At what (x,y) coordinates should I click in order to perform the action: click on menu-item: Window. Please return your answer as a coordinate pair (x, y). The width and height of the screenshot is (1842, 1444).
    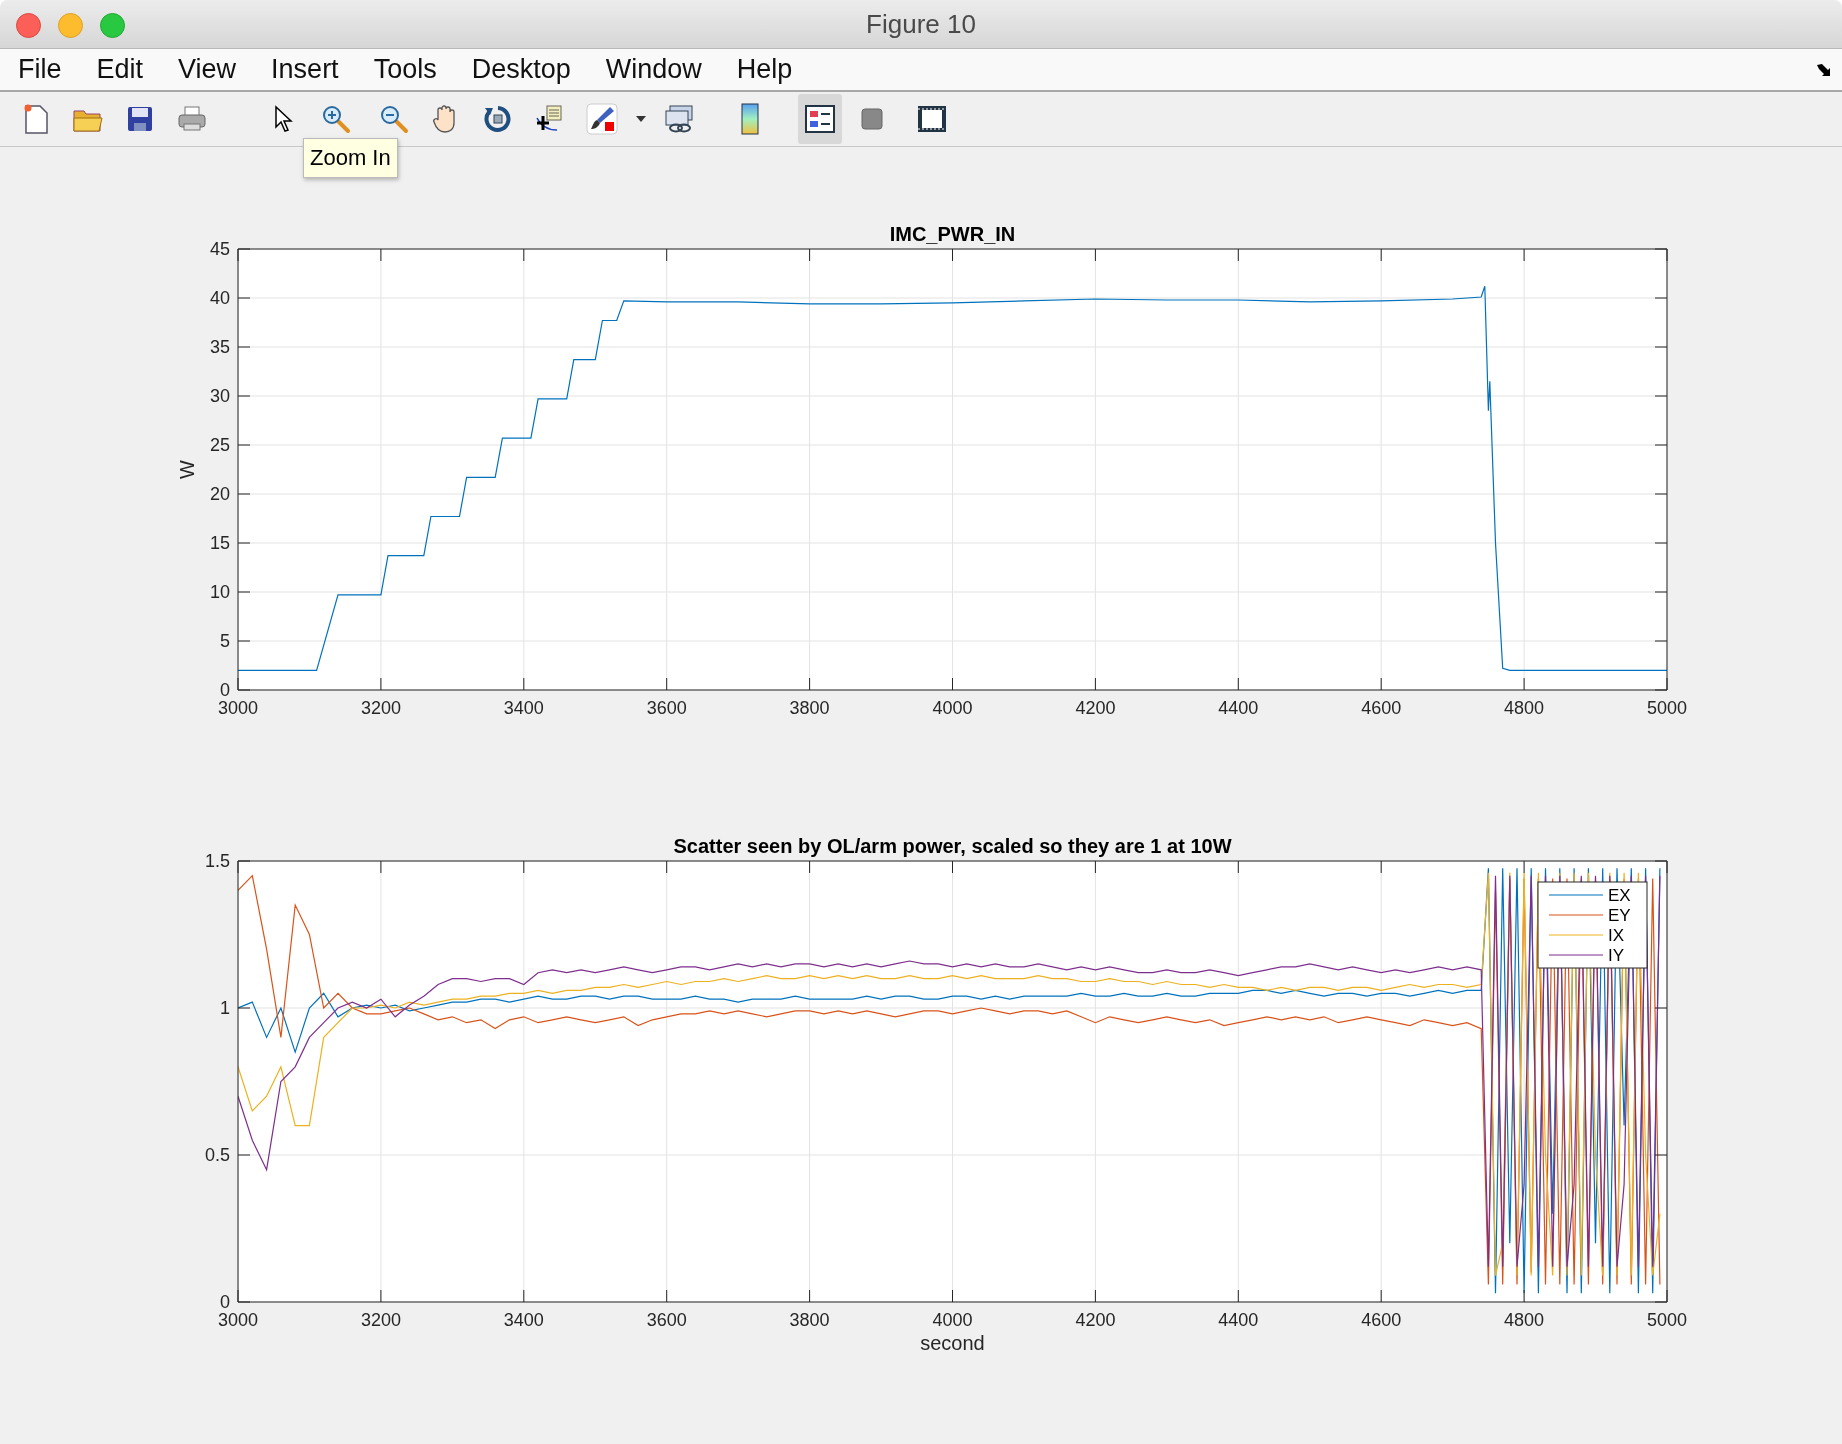
    Looking at the image, I should click on (653, 69).